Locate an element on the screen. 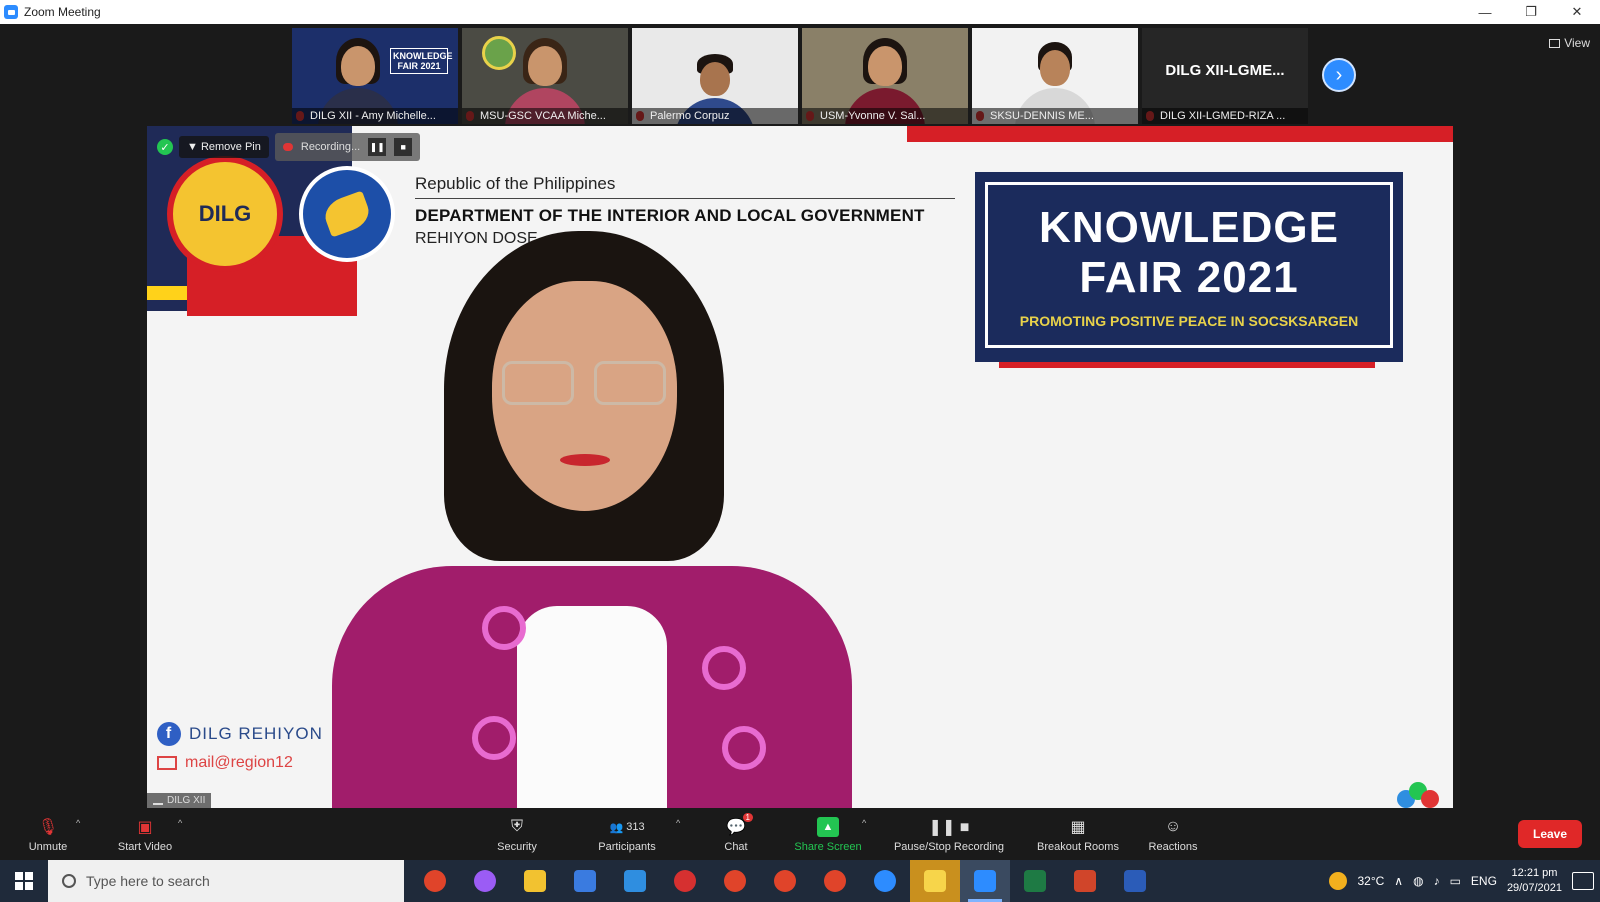 The image size is (1600, 902). chevron-up-icon: ∧ is located at coordinates (1398, 881).